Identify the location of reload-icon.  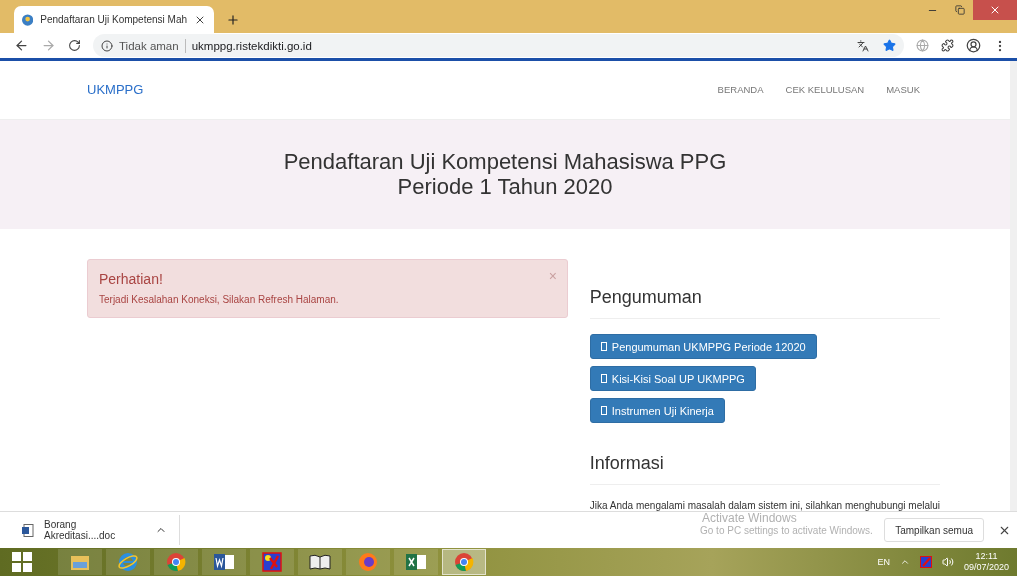
(74, 45).